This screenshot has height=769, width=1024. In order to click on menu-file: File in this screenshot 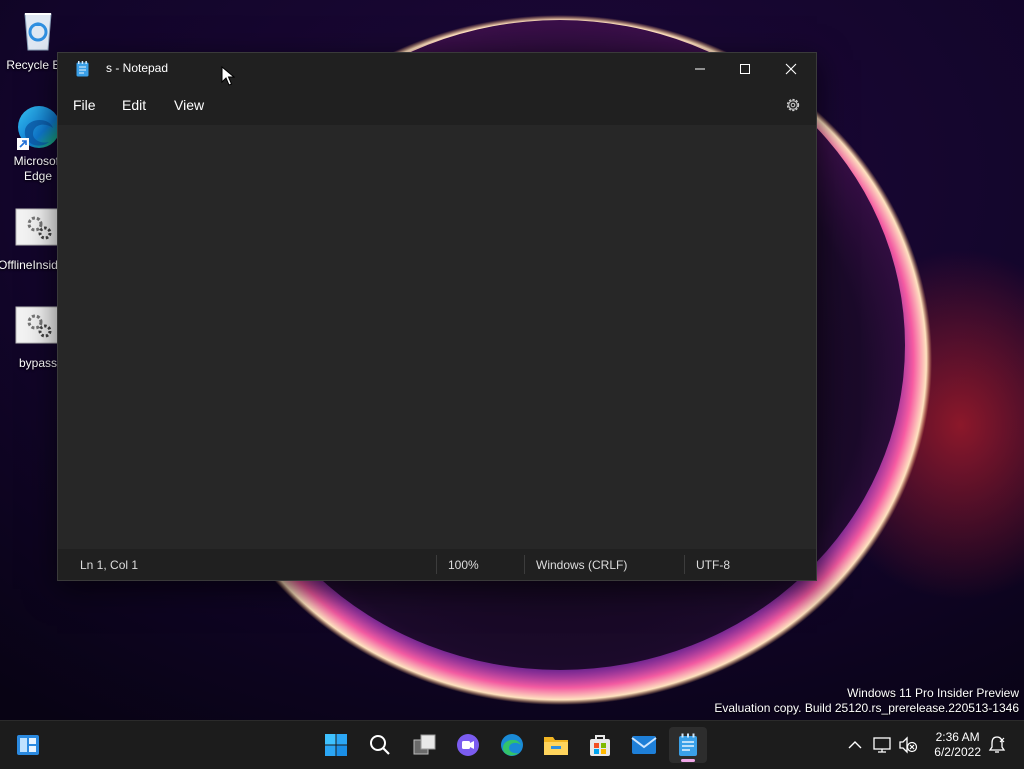, I will do `click(84, 105)`.